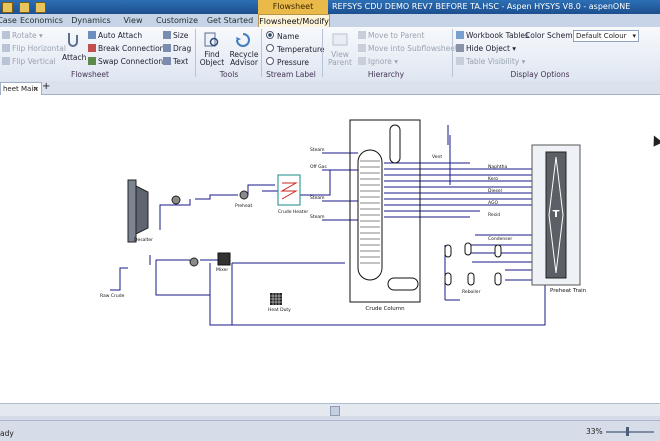 The width and height of the screenshot is (660, 441). I want to click on move-to-parent-button: Move to Parent, so click(391, 35).